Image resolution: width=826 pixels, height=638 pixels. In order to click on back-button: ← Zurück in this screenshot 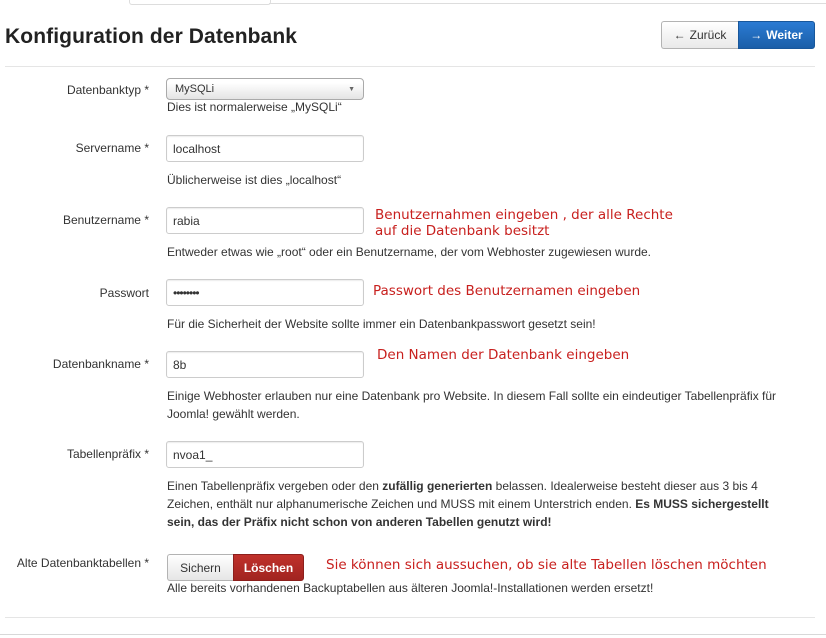, I will do `click(699, 35)`.